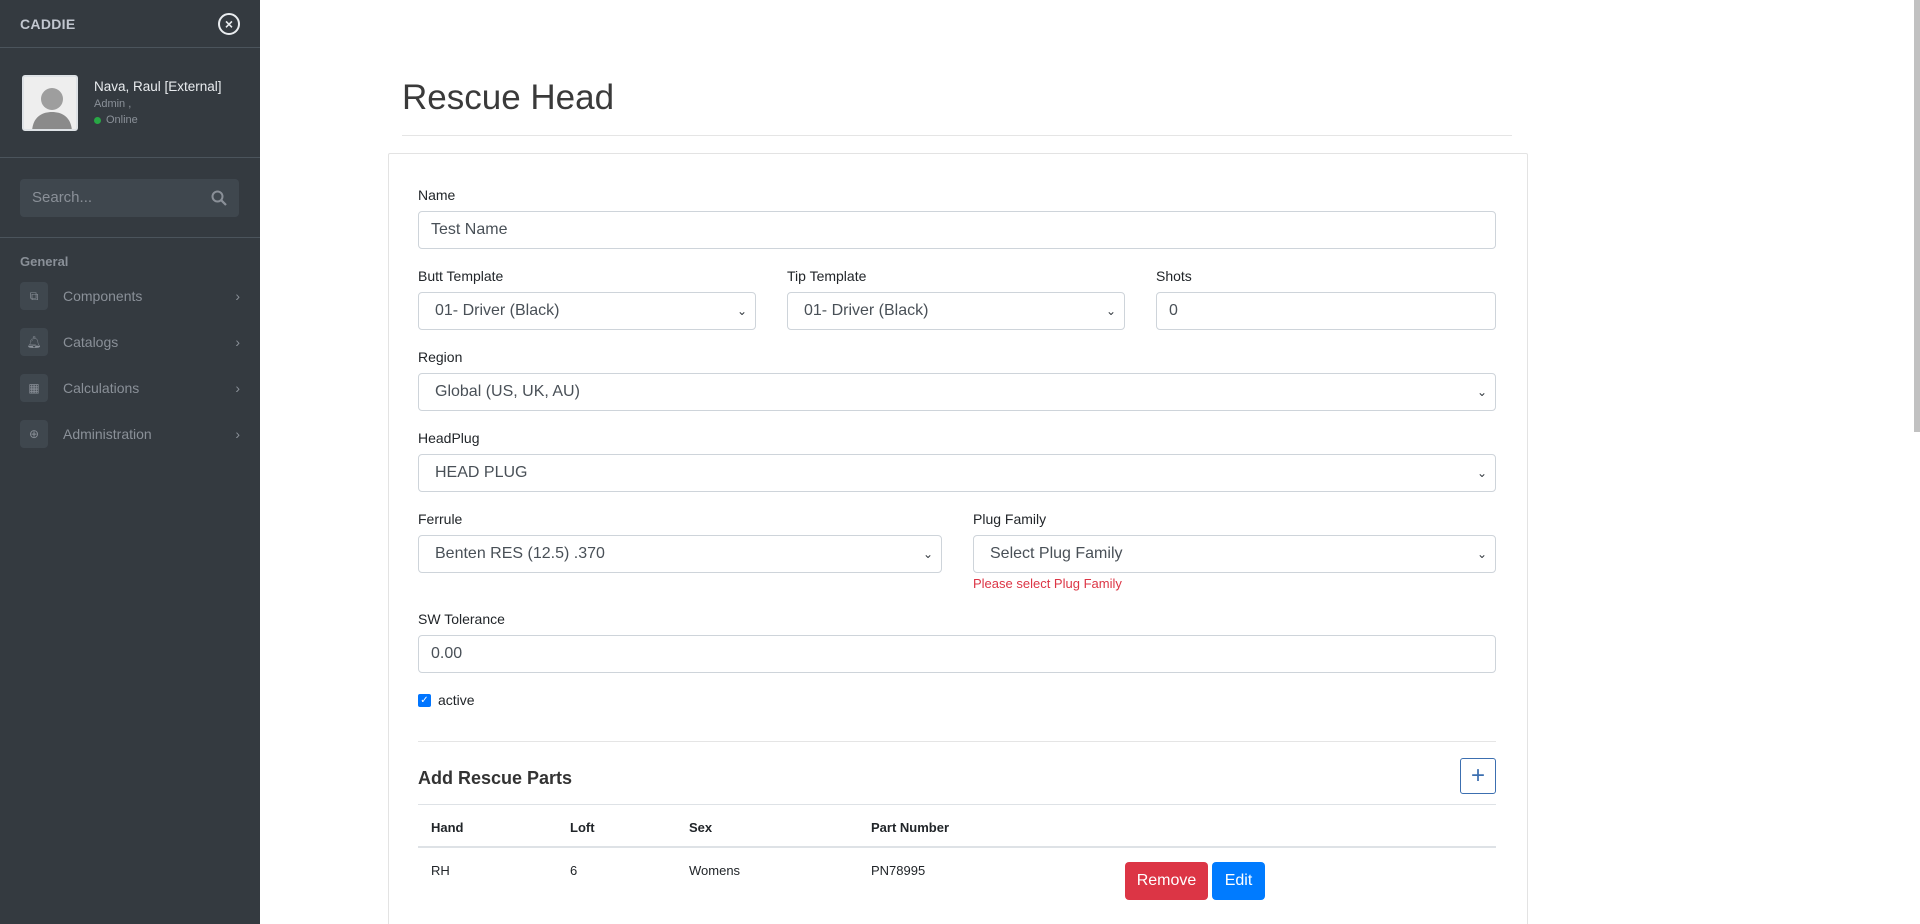 This screenshot has width=1920, height=924. Describe the element at coordinates (520, 553) in the screenshot. I see `ferrule-value: Benten RES (12.5) .370` at that location.